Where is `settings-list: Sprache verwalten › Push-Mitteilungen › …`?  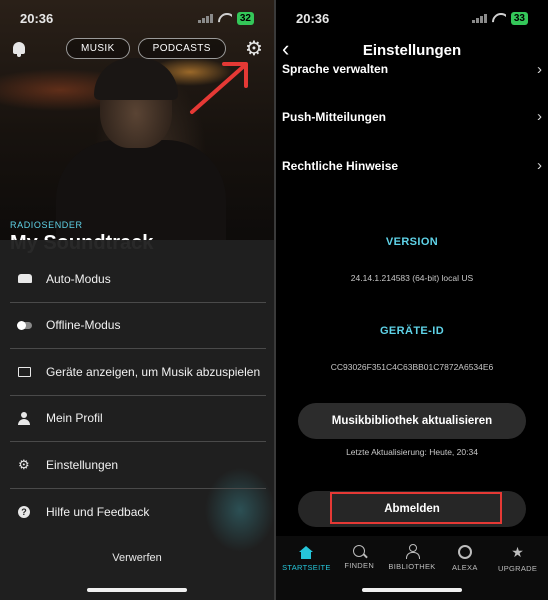 settings-list: Sprache verwalten › Push-Mitteilungen › … is located at coordinates (412, 120).